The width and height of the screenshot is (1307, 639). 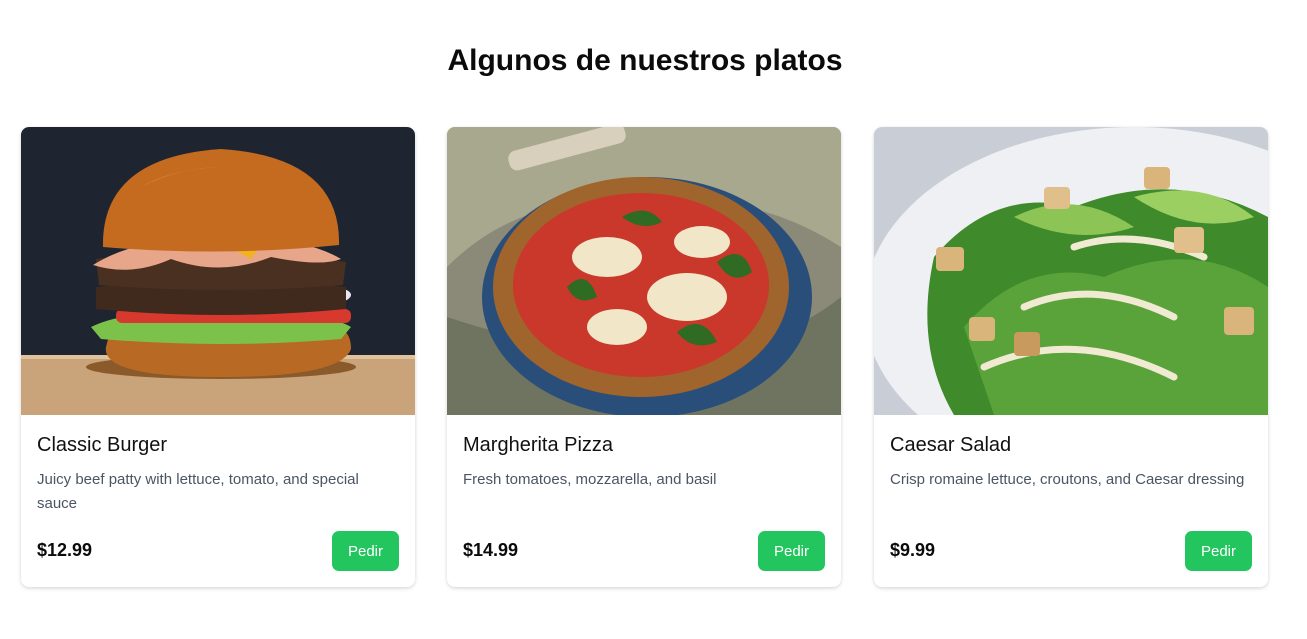 What do you see at coordinates (913, 550) in the screenshot?
I see `dish-price: $9.99` at bounding box center [913, 550].